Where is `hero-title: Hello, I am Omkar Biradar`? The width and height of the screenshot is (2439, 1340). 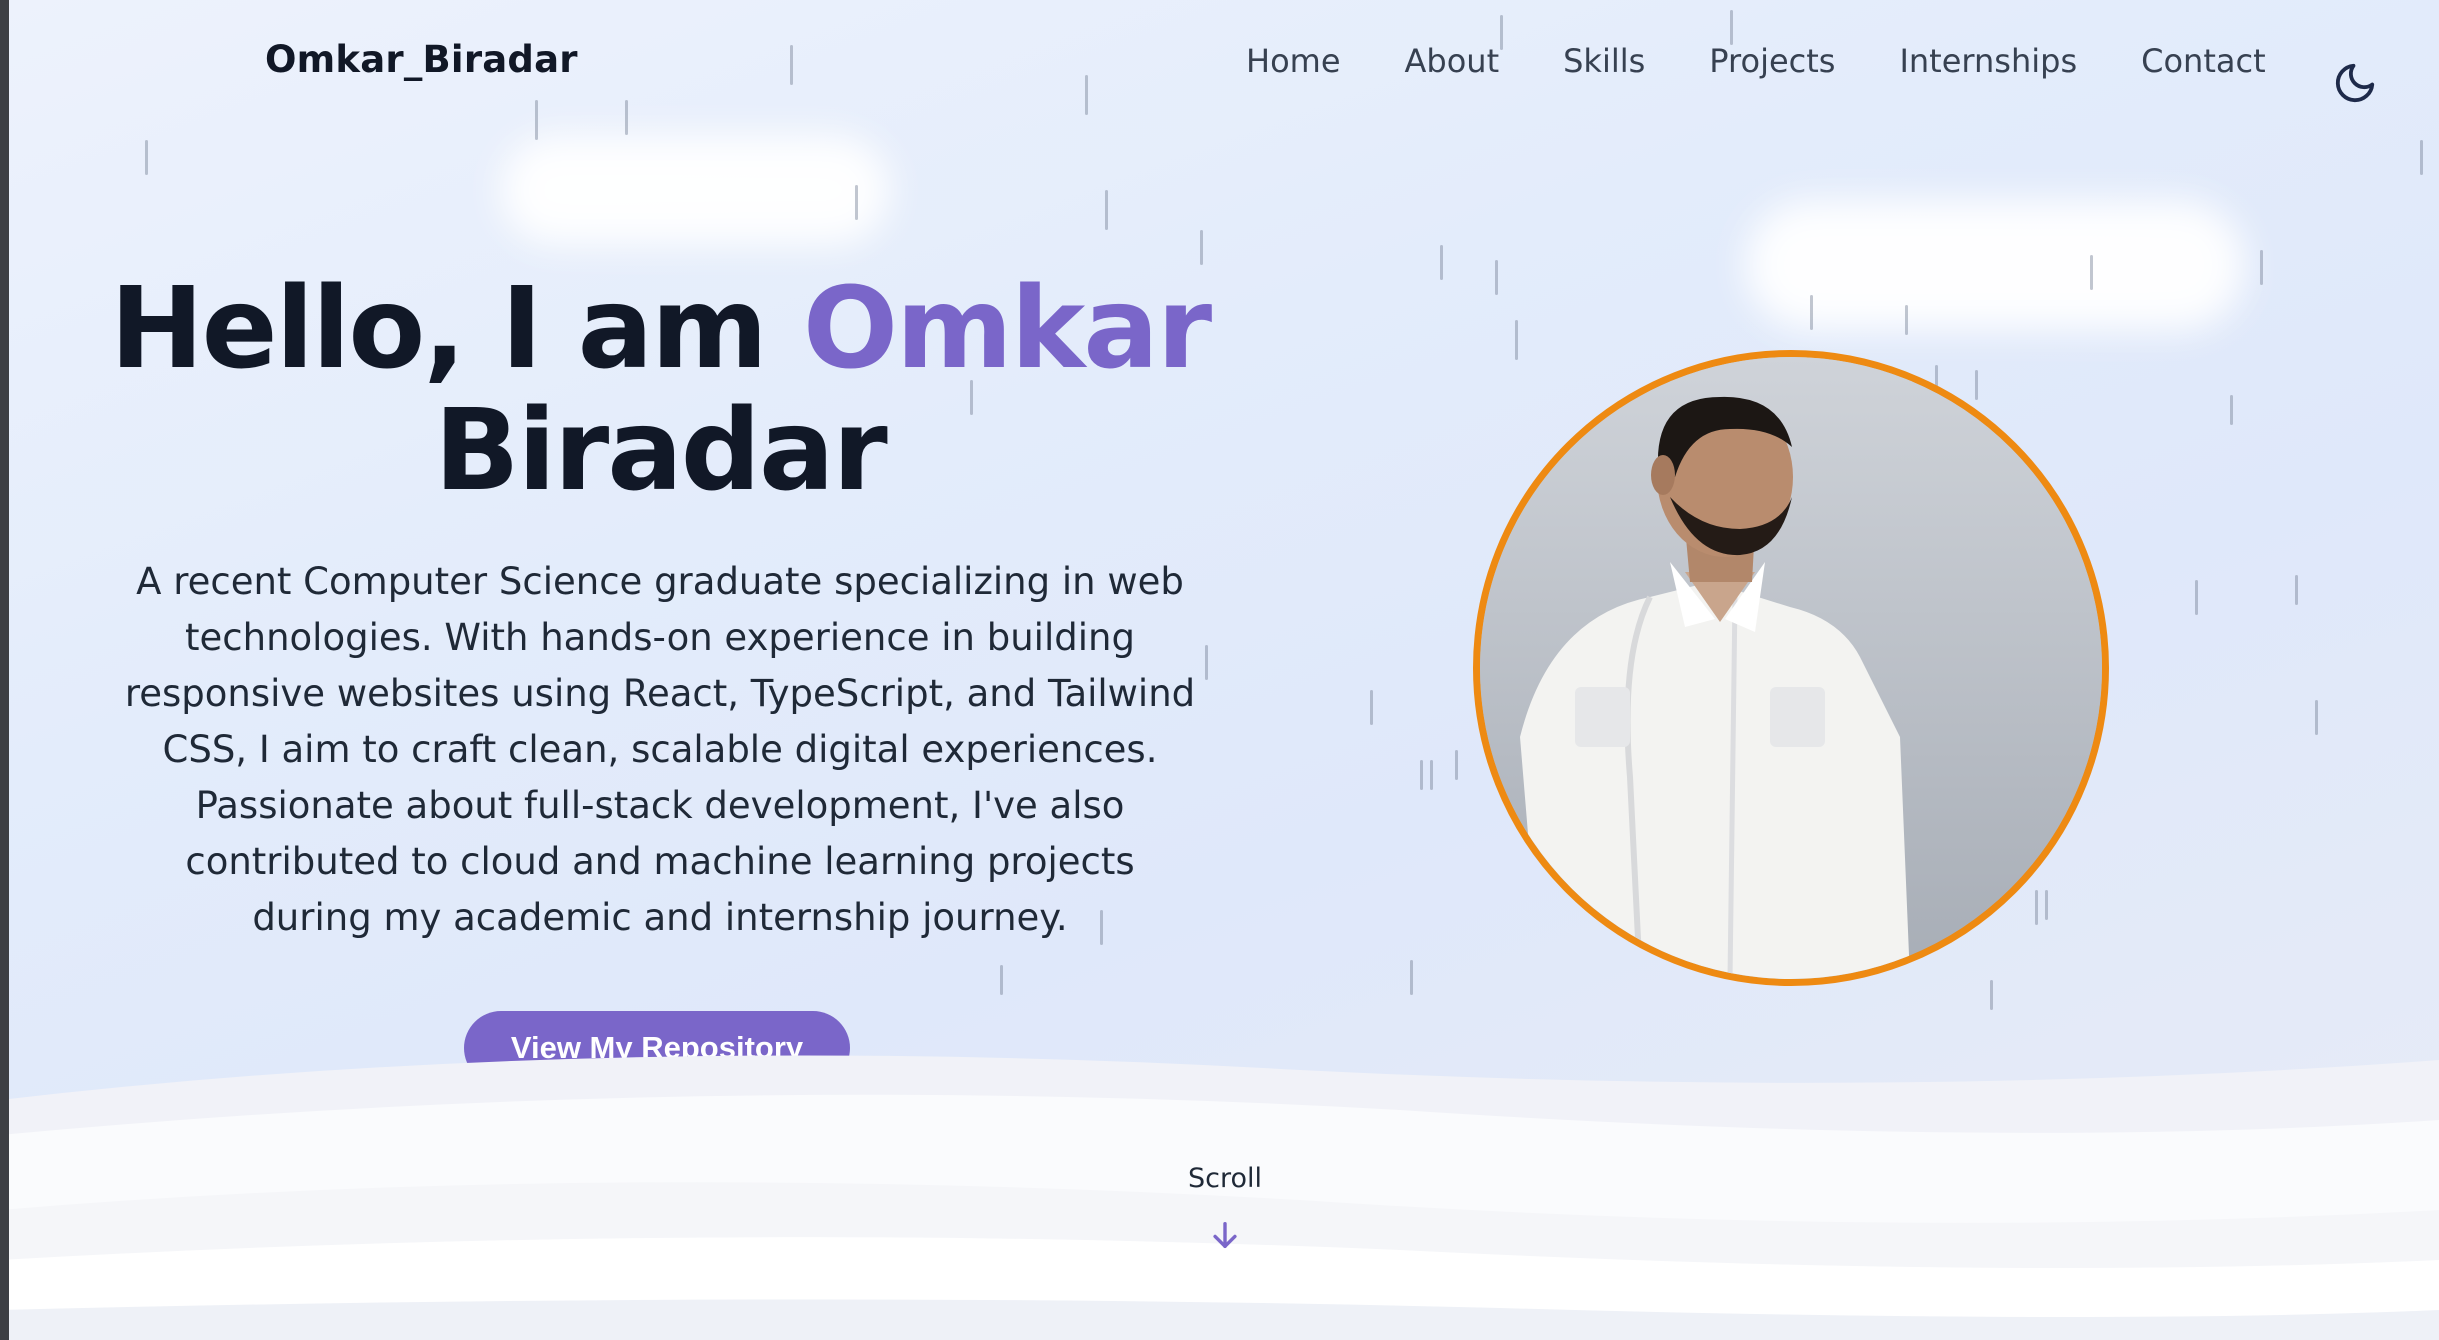
hero-title: Hello, I am Omkar Biradar is located at coordinates (660, 390).